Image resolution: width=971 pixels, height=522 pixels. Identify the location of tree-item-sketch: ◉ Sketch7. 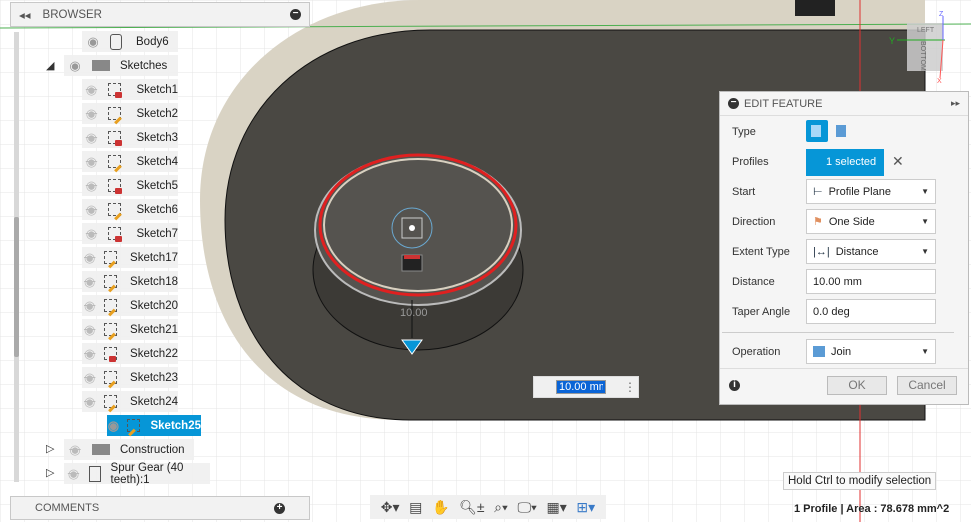
(130, 233).